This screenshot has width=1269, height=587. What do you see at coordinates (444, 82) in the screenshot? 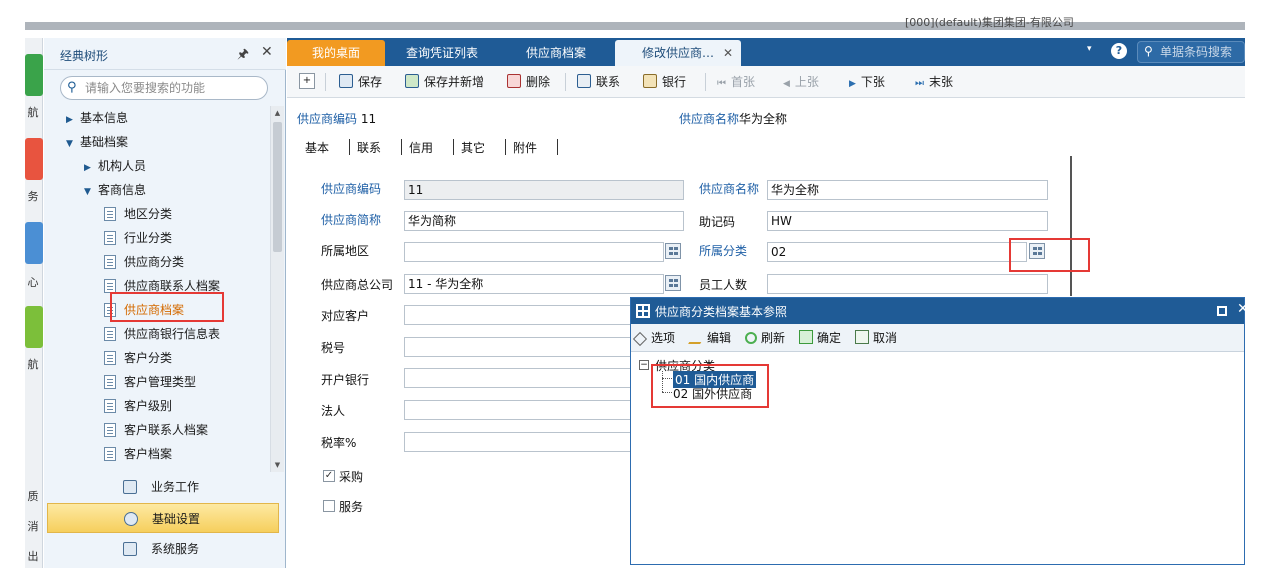
I see `save-and-new-button: 保存并新增` at bounding box center [444, 82].